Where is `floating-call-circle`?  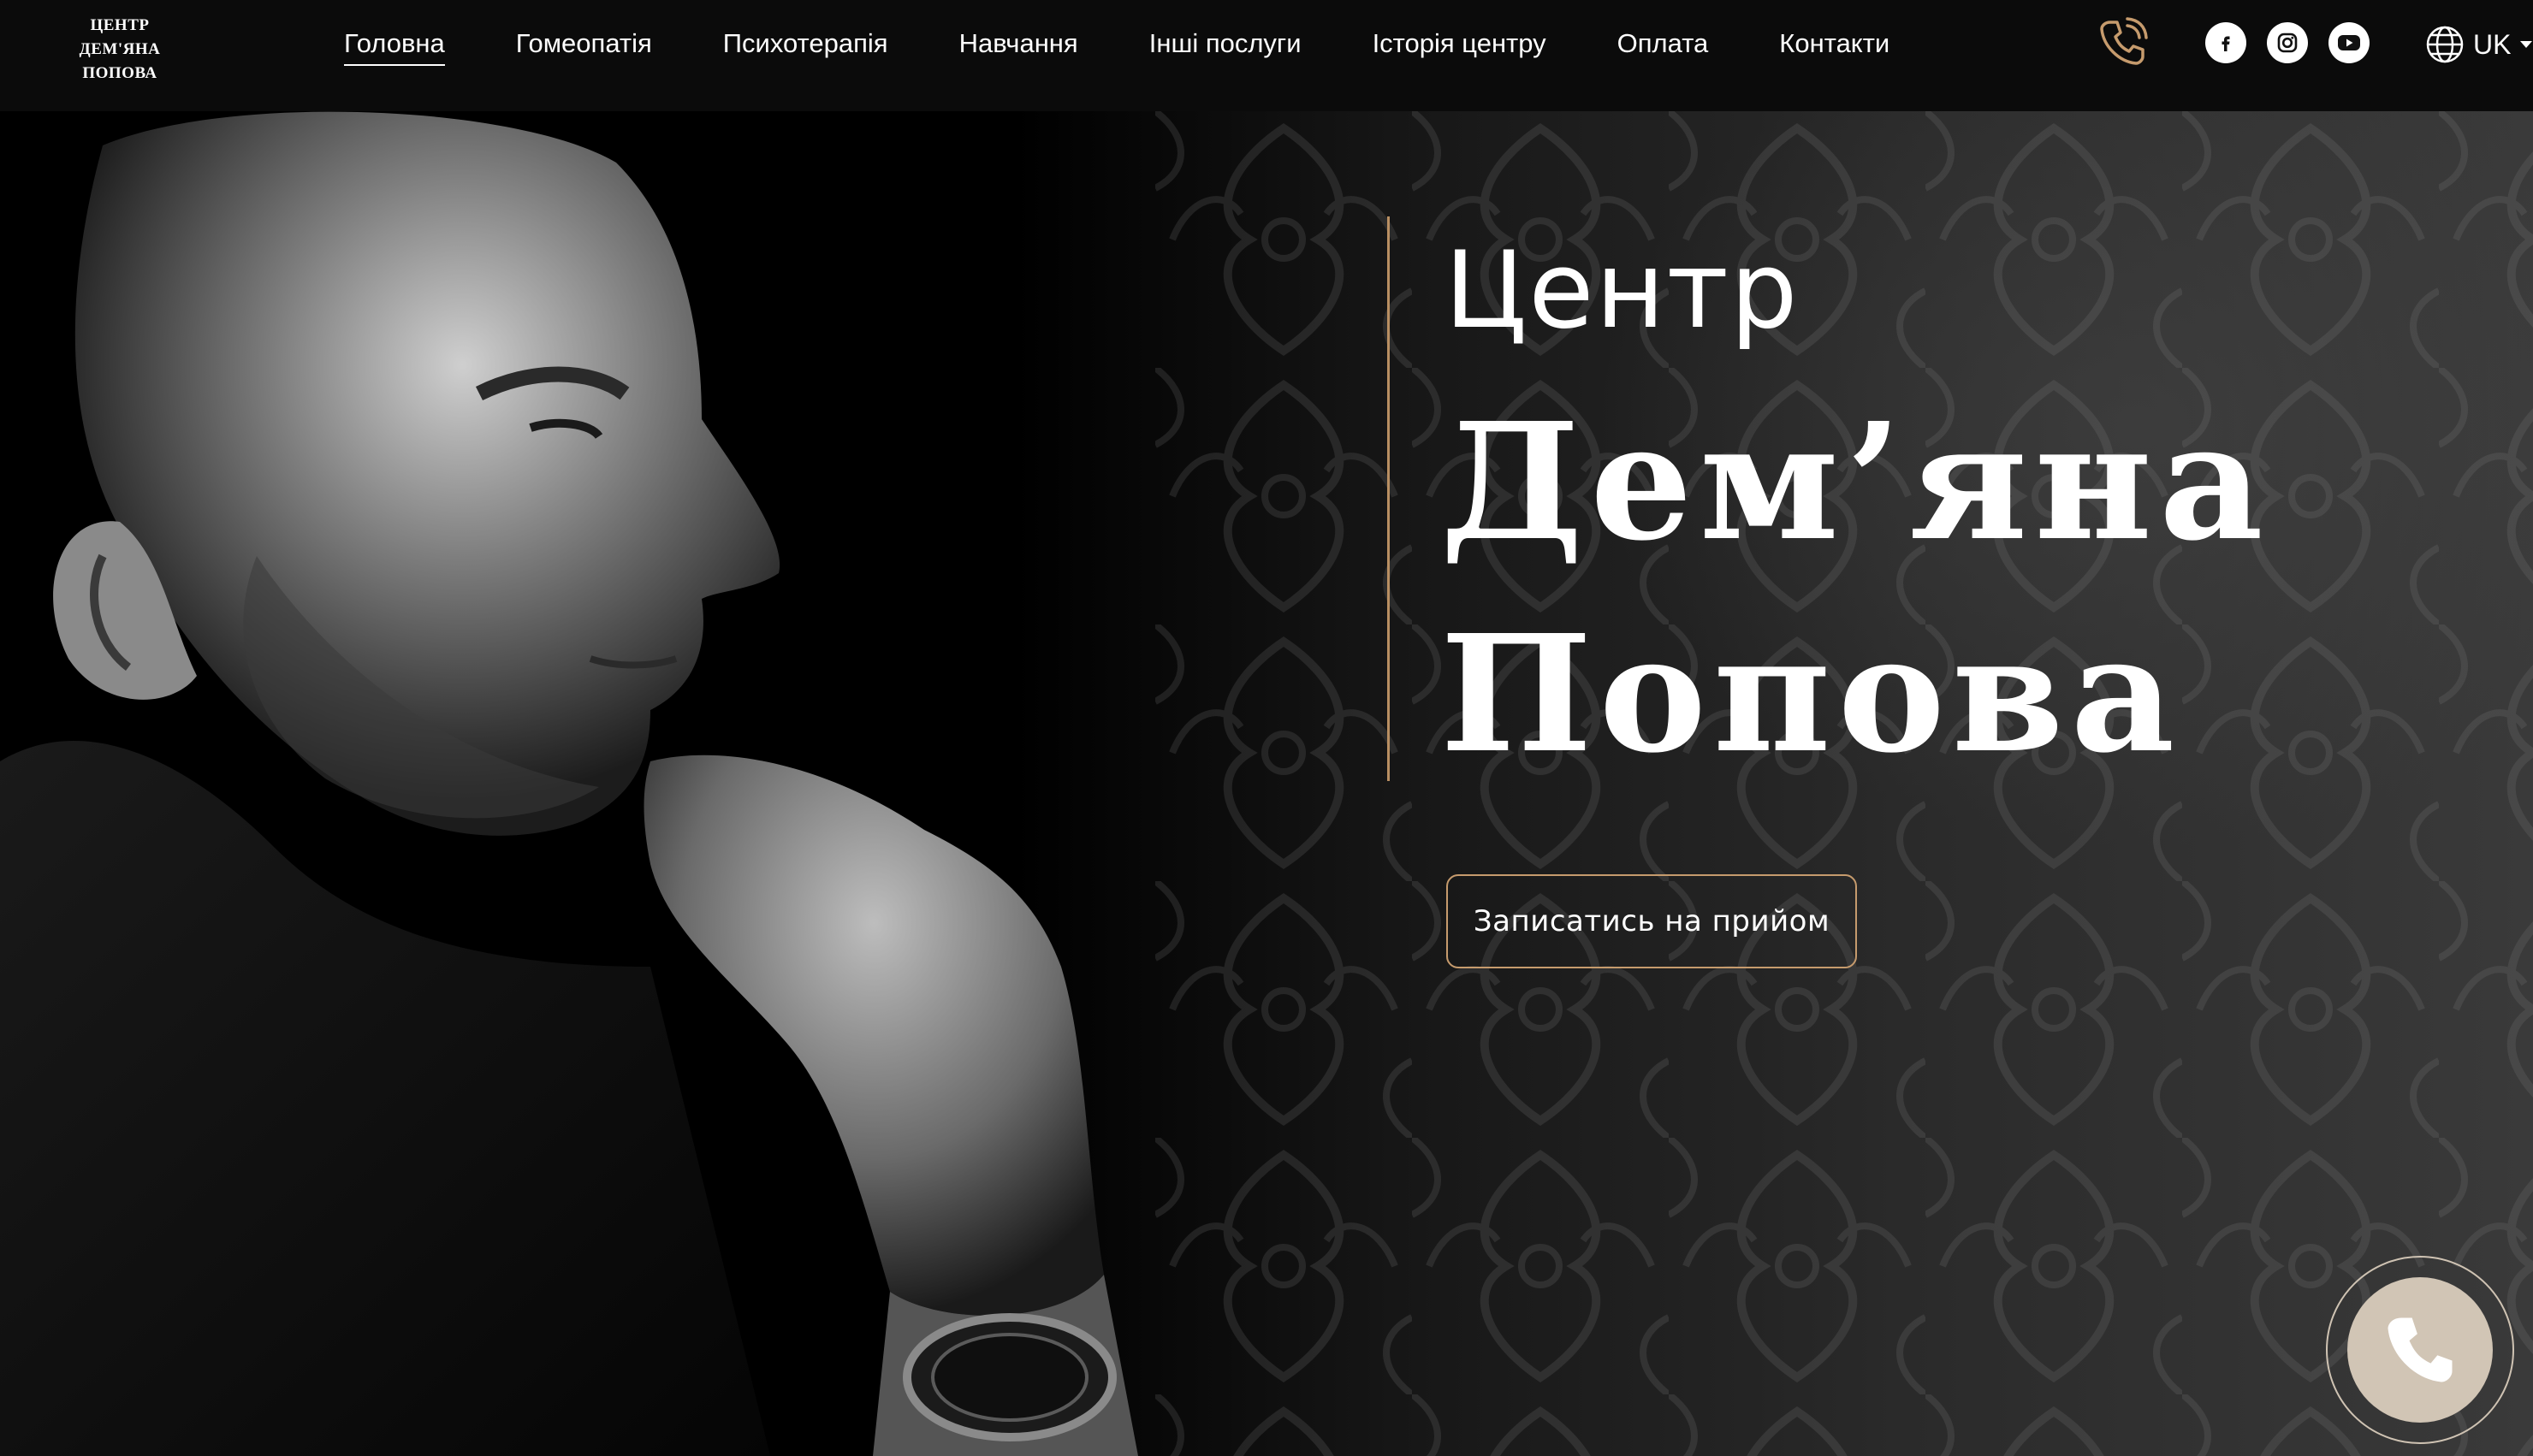
floating-call-circle is located at coordinates (2420, 1350).